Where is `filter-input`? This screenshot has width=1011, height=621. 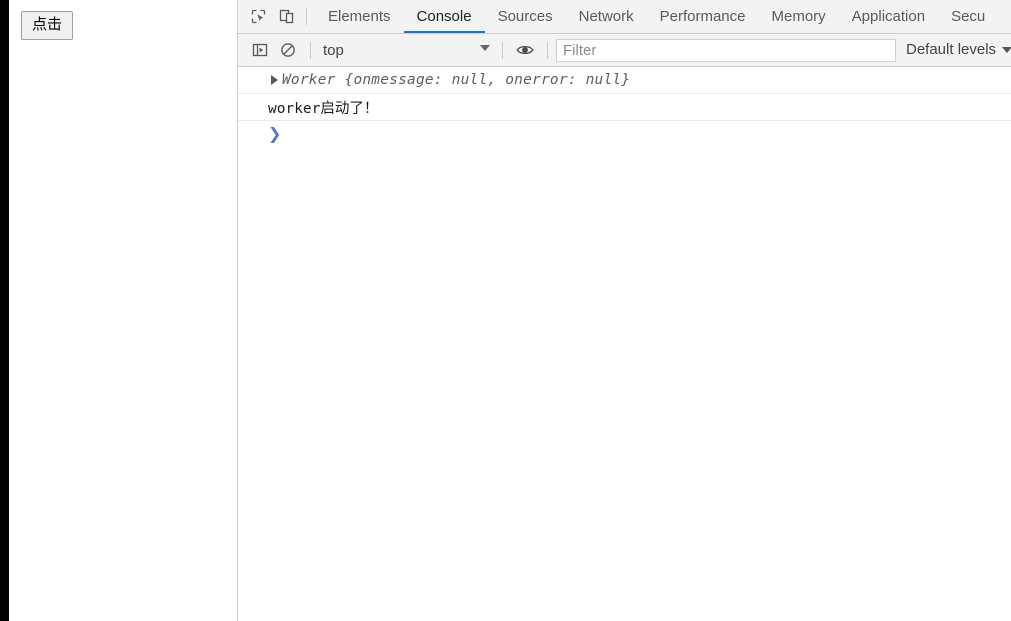
filter-input is located at coordinates (726, 50).